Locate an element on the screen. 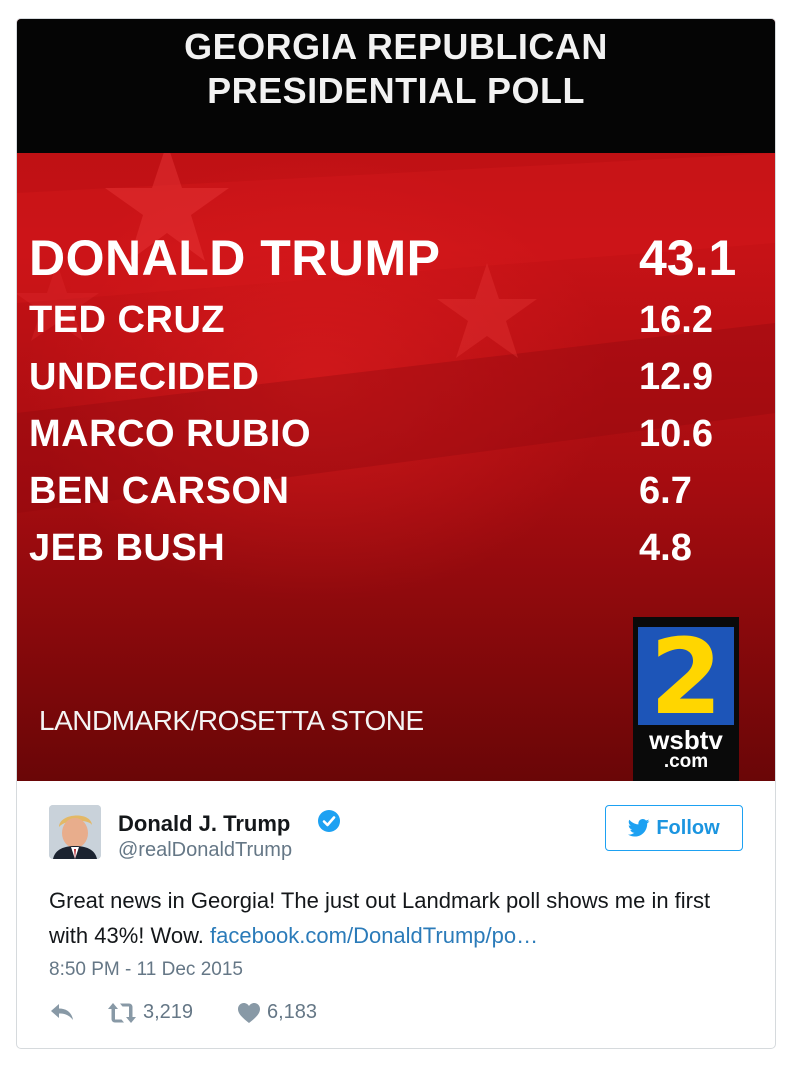 Image resolution: width=799 pixels, height=1067 pixels. tweet-timestamp: 8:50 PM - 11 Dec 2015 is located at coordinates (146, 970).